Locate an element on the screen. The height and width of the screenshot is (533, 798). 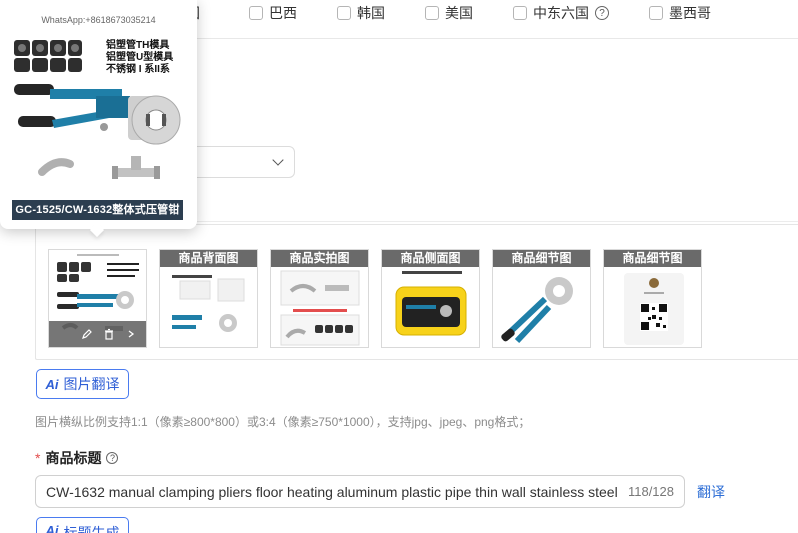
country-checkbox-me: 中东六国 ? is located at coordinates (561, 13).